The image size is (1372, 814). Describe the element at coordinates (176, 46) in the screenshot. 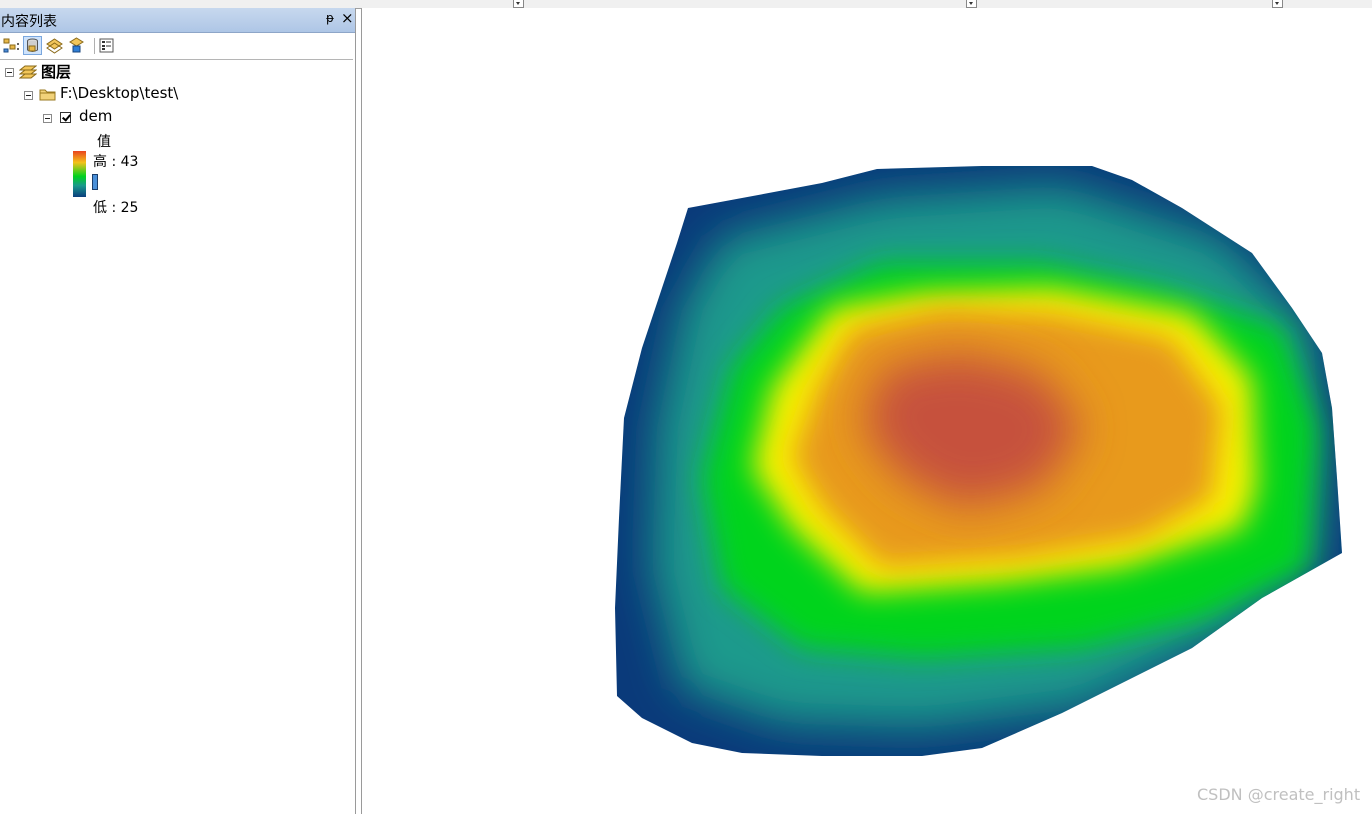

I see `toc-toolbar` at that location.